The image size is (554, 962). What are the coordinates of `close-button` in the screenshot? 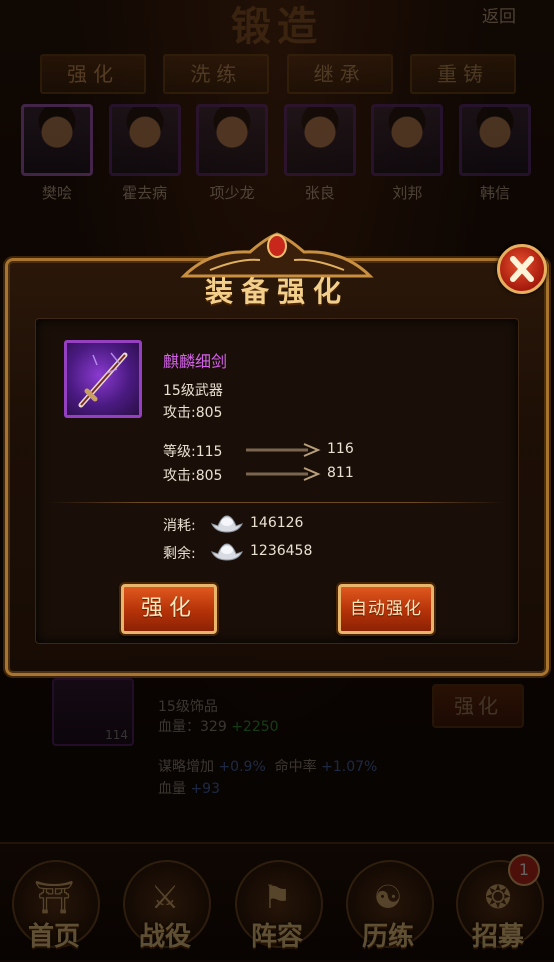 It's located at (522, 269).